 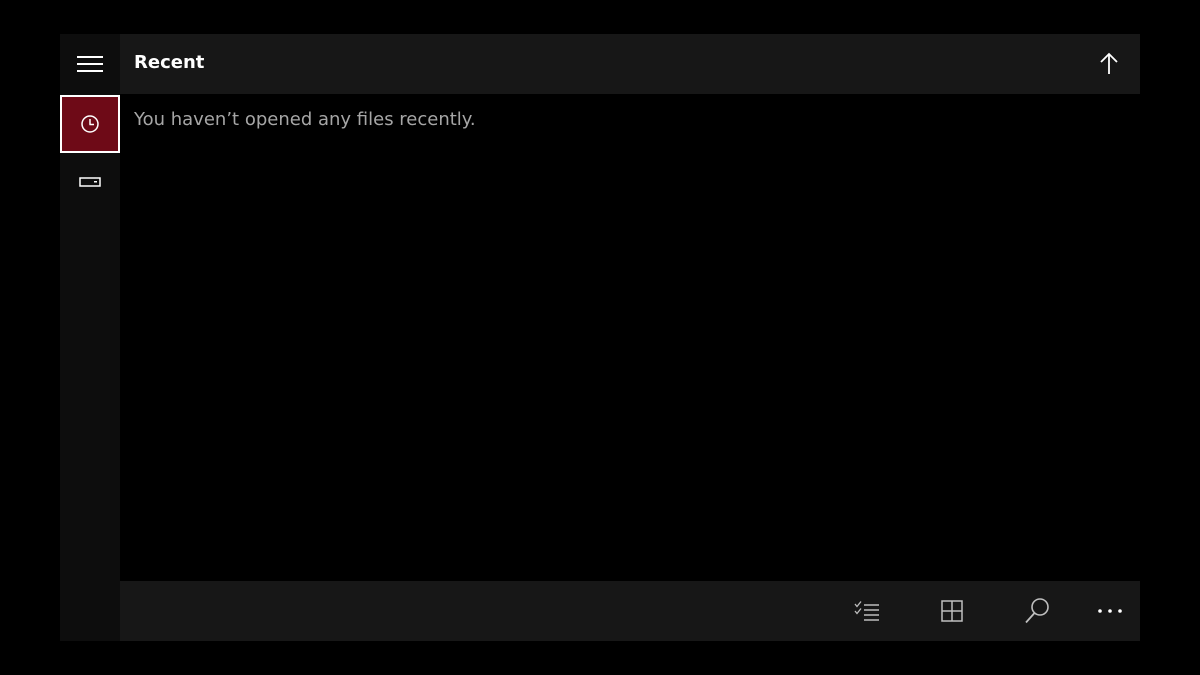 I want to click on search-icon, so click(x=1037, y=611).